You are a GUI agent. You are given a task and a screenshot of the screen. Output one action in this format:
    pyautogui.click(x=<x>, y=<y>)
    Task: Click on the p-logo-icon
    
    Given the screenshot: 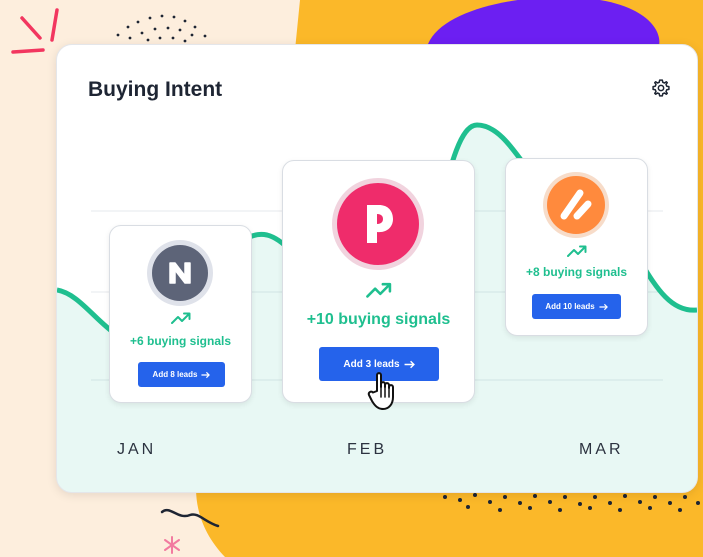 What is the action you would take?
    pyautogui.click(x=378, y=224)
    